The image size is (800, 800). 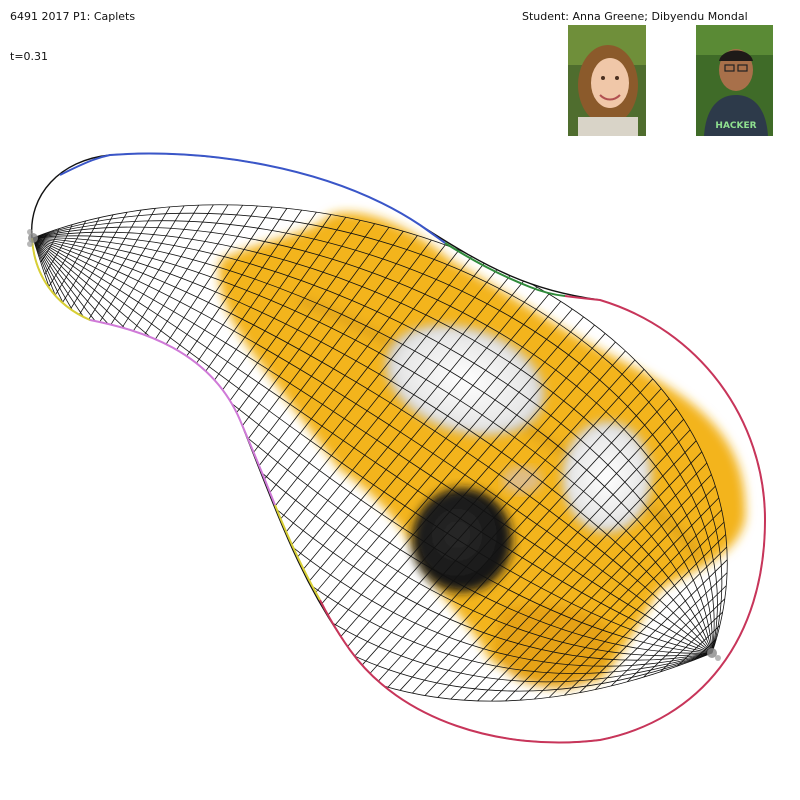 What do you see at coordinates (735, 126) in the screenshot?
I see `shirt-text: HACKER` at bounding box center [735, 126].